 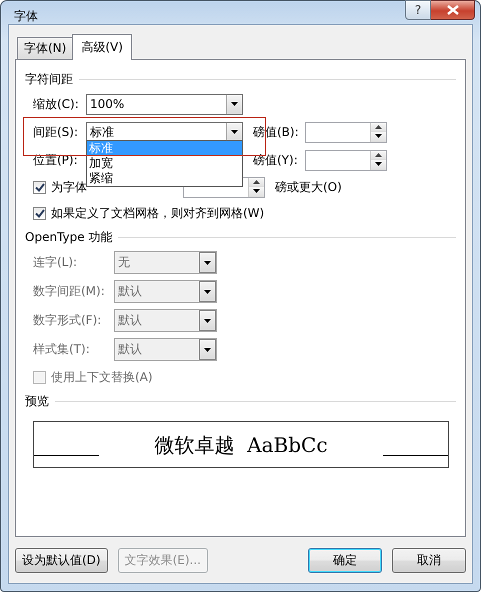 What do you see at coordinates (61, 560) in the screenshot?
I see `dialog-button: 设为默认值(D)` at bounding box center [61, 560].